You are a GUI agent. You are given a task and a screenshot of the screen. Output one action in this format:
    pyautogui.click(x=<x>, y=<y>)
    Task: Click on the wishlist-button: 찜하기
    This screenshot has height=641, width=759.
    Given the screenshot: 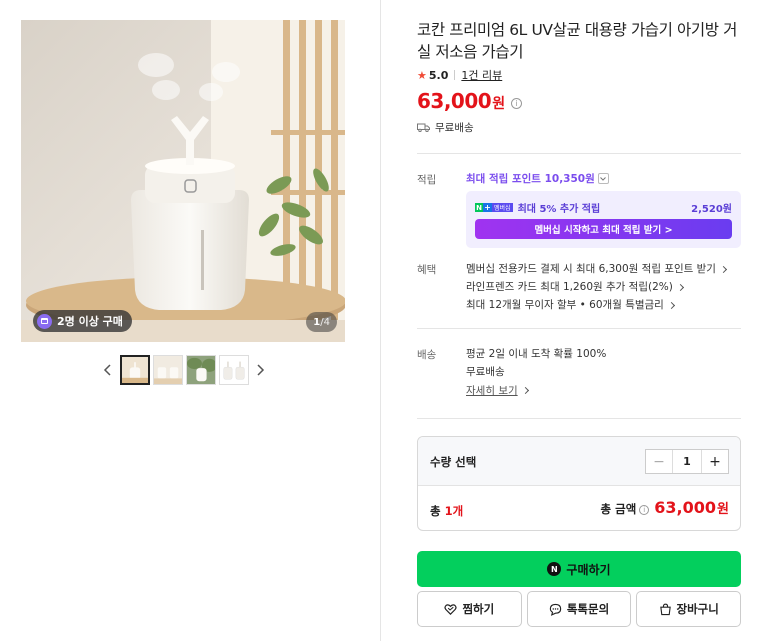 What is the action you would take?
    pyautogui.click(x=469, y=609)
    